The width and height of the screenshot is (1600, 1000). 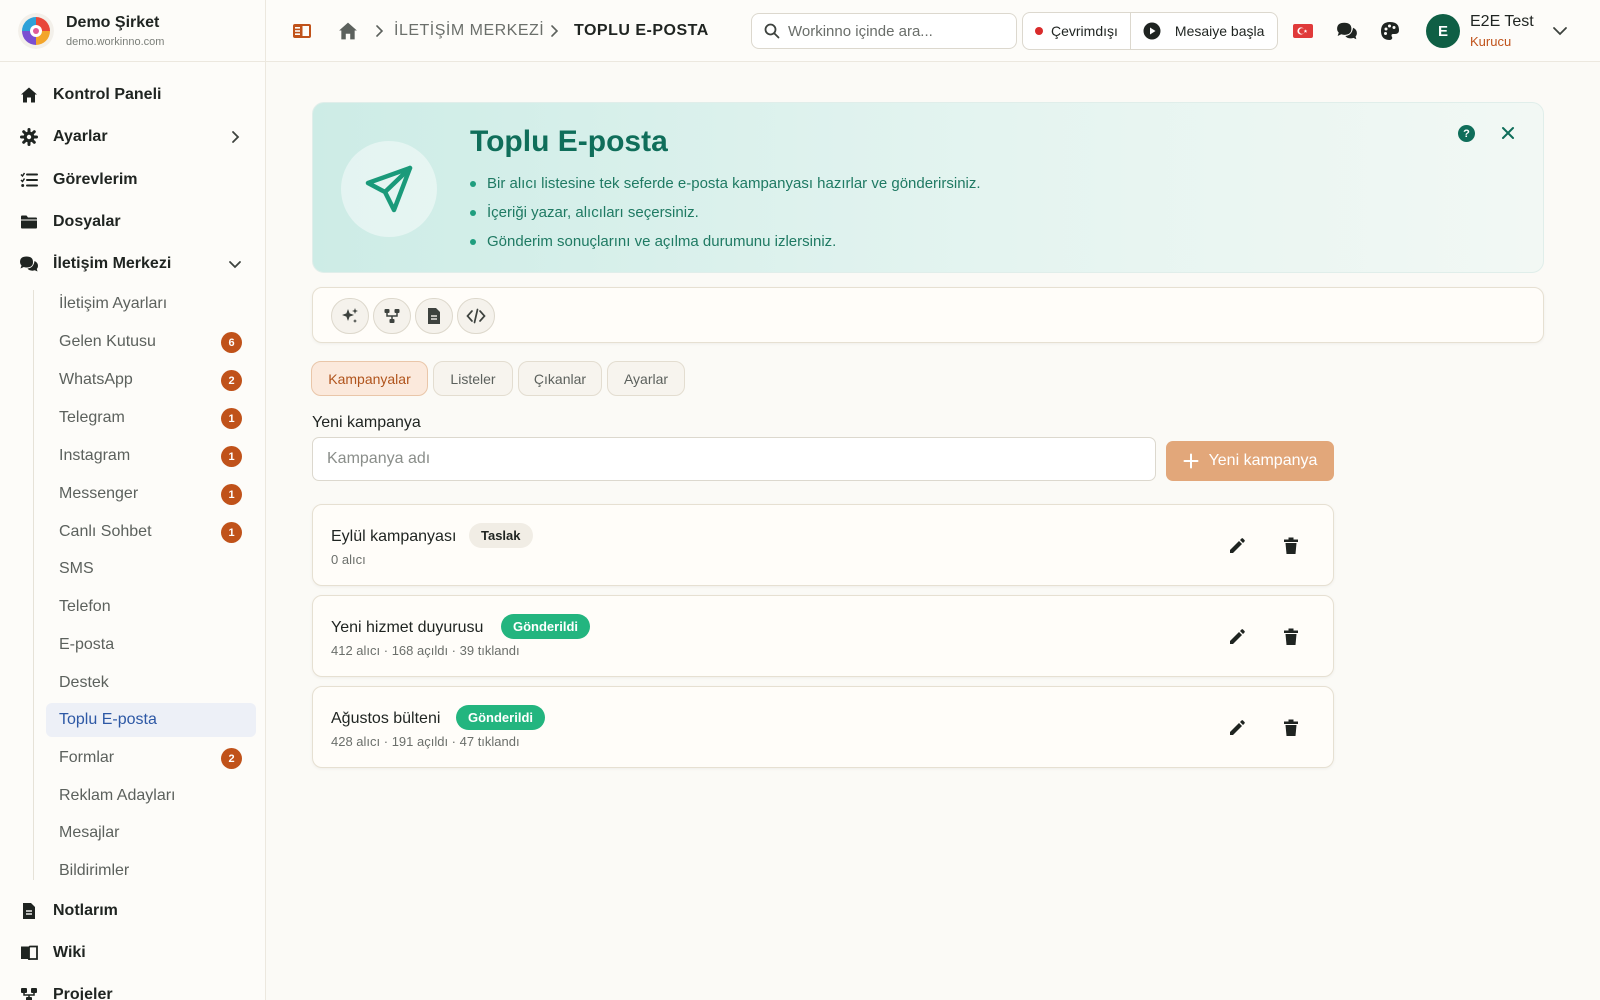 What do you see at coordinates (151, 607) in the screenshot?
I see `sidebar-item-phone: Telefon` at bounding box center [151, 607].